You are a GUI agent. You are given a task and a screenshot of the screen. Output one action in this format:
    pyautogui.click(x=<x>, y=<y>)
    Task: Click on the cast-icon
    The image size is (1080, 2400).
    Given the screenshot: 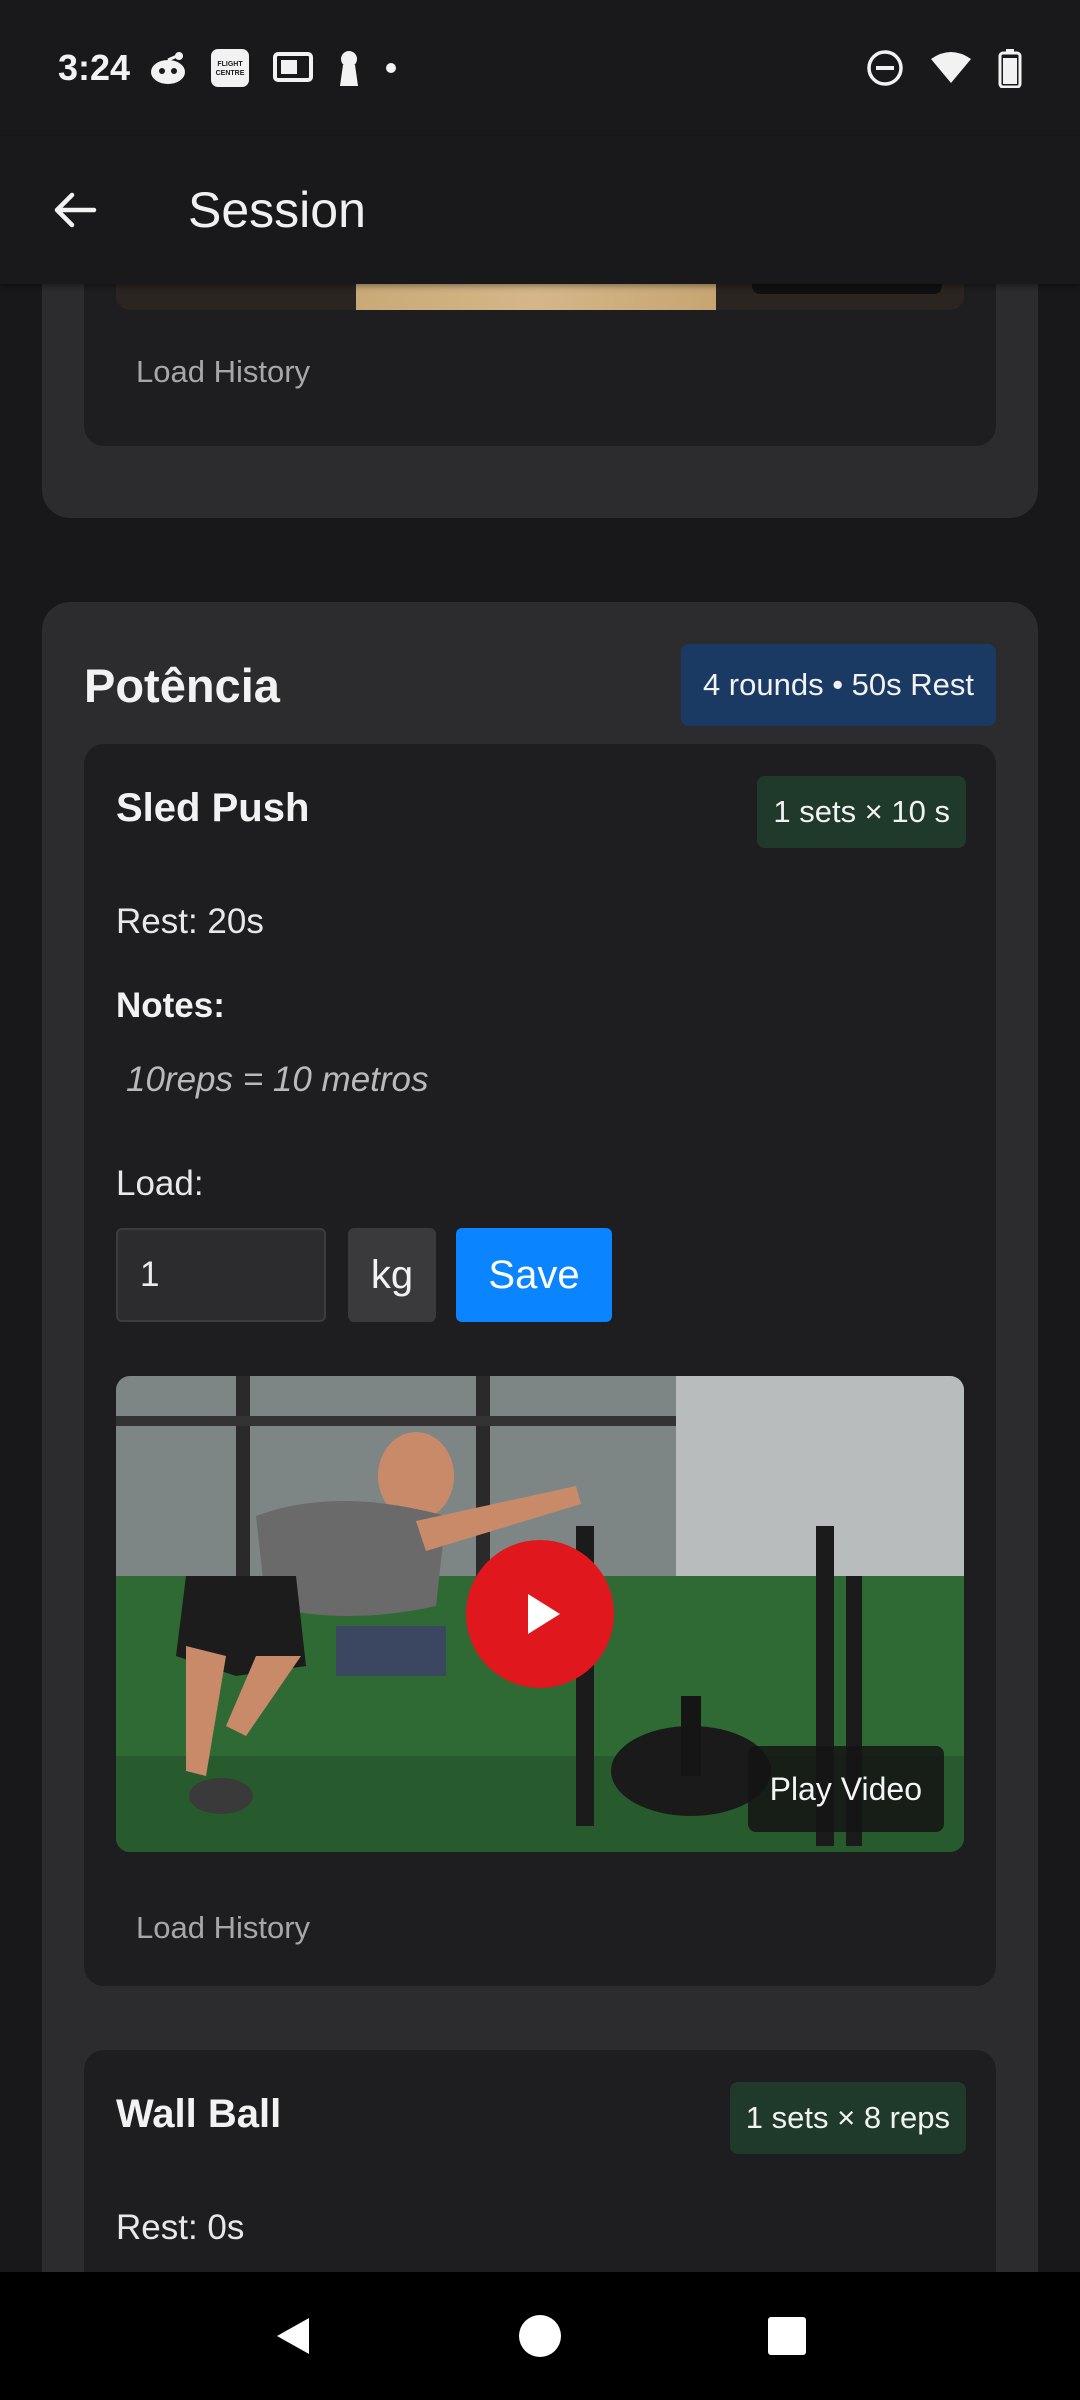 What is the action you would take?
    pyautogui.click(x=293, y=68)
    